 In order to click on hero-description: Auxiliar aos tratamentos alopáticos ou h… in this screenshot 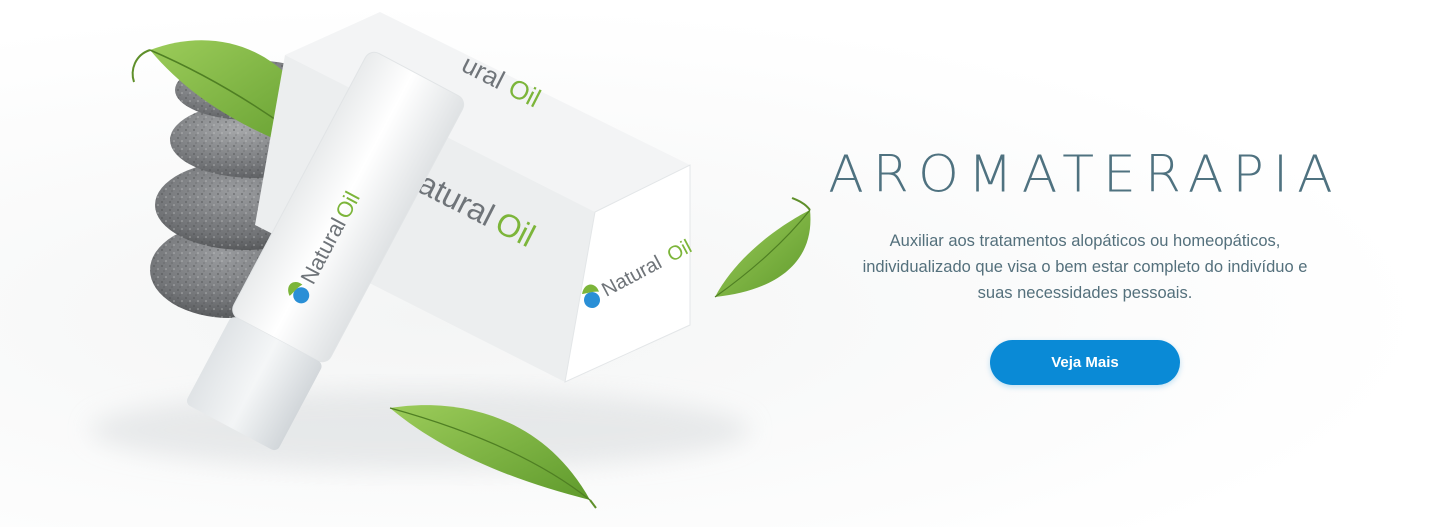, I will do `click(1085, 267)`.